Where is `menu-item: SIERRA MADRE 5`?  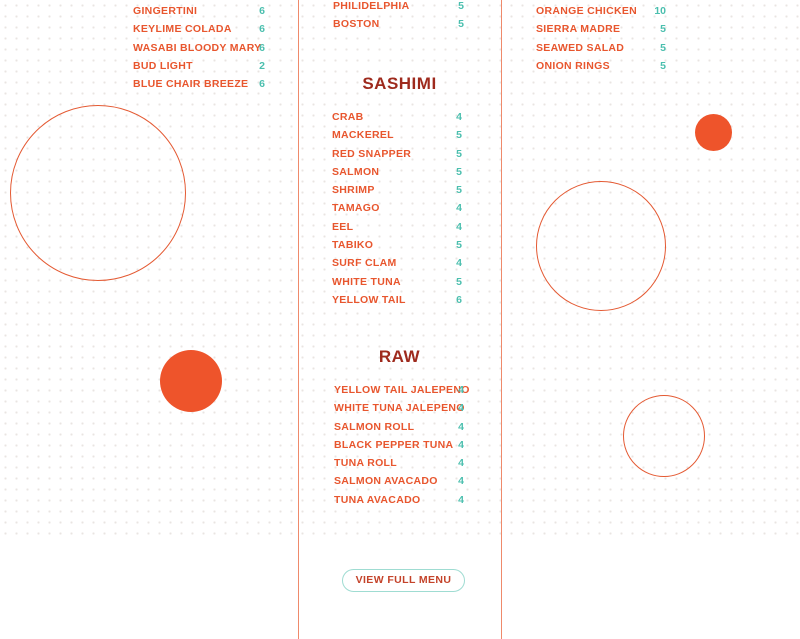 menu-item: SIERRA MADRE 5 is located at coordinates (601, 29).